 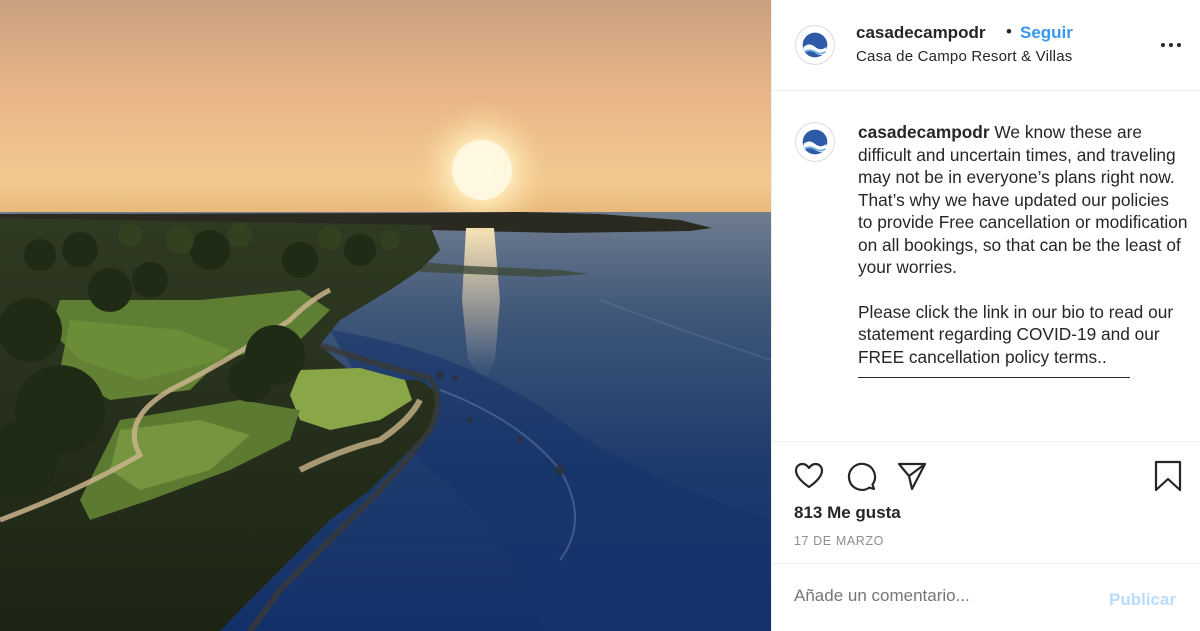 I want to click on bookmark-icon, so click(x=1168, y=476).